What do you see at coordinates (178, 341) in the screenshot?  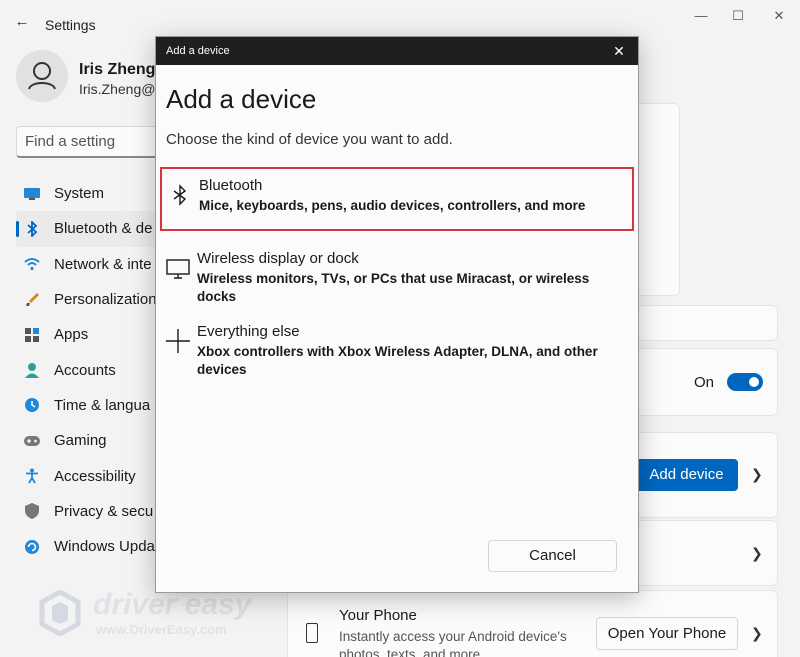 I see `plus-icon` at bounding box center [178, 341].